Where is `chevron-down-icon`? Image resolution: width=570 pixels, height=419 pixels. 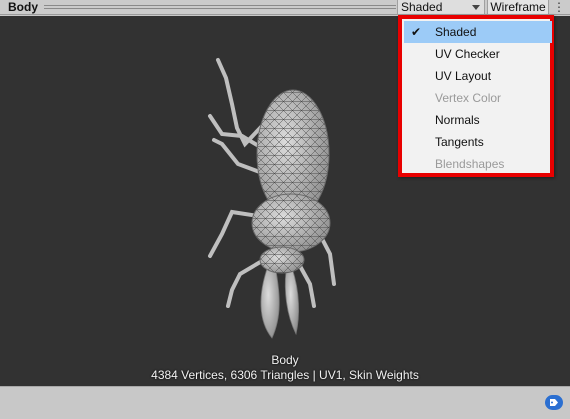 chevron-down-icon is located at coordinates (476, 7).